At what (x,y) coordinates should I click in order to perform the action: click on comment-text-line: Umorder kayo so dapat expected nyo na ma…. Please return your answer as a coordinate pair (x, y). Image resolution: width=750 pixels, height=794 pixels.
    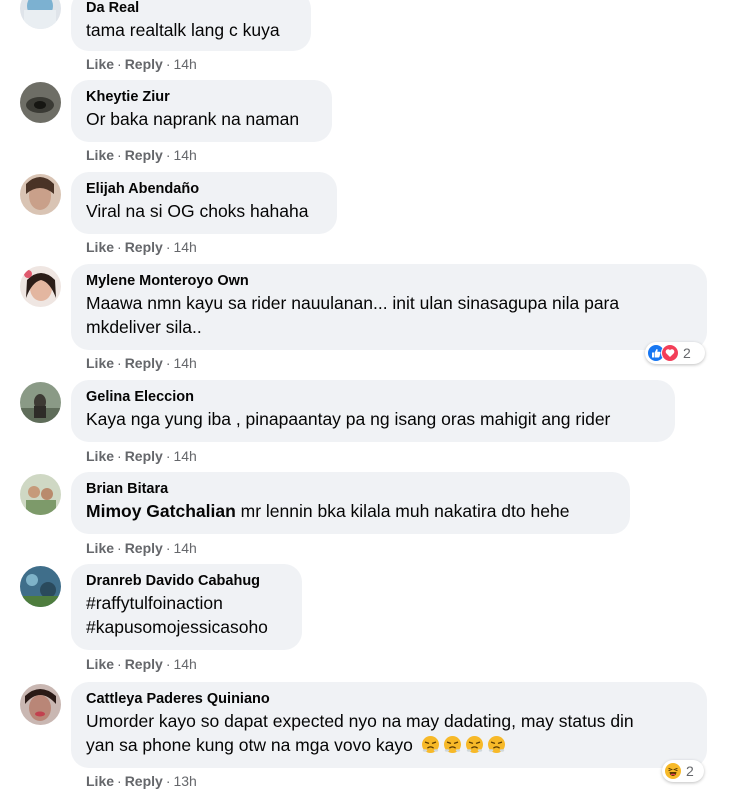
    Looking at the image, I should click on (360, 721).